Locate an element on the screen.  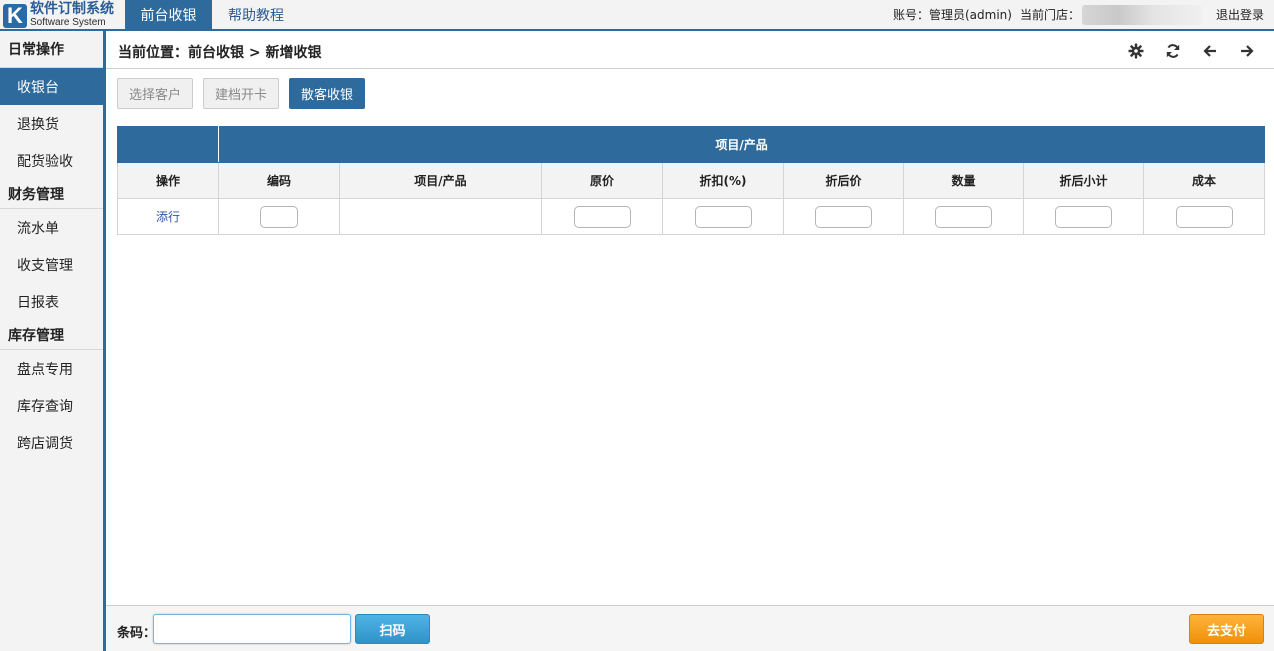
logout-link: 退出登录 is located at coordinates (1240, 14).